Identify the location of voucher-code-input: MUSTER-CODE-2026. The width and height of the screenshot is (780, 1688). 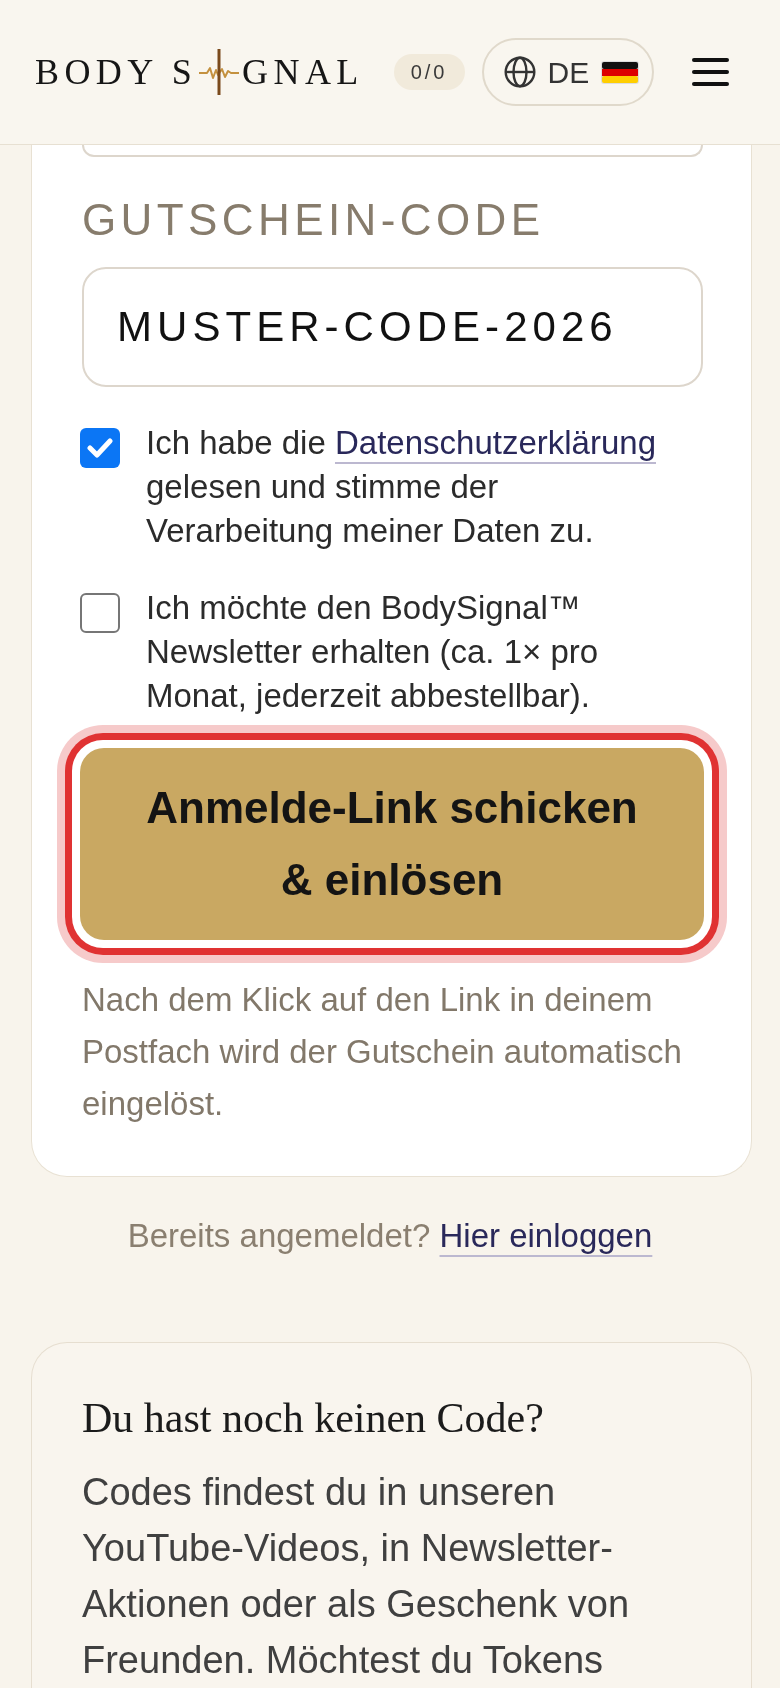
(392, 327).